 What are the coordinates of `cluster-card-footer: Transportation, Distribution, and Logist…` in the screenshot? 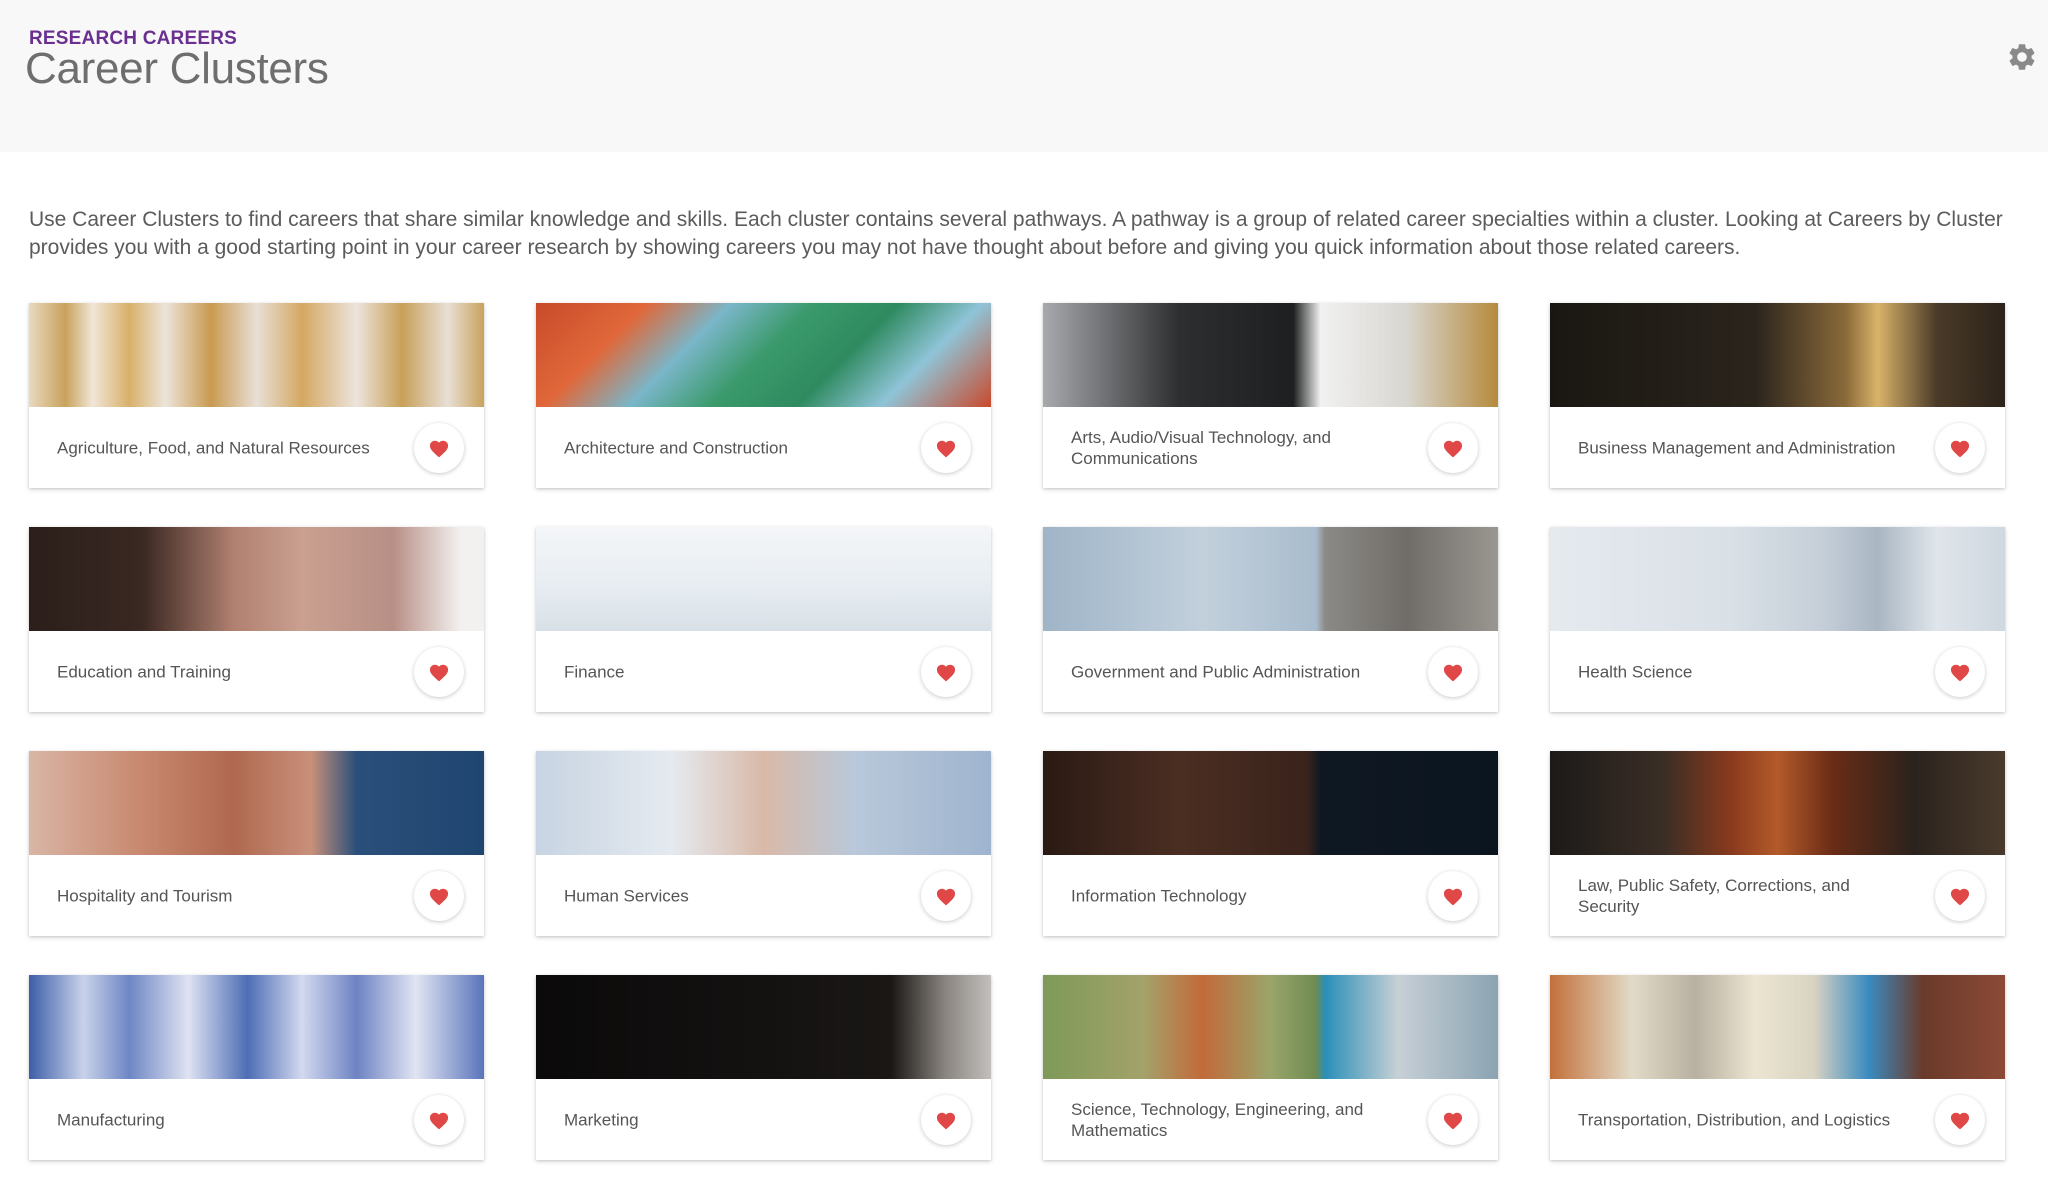 It's located at (1777, 1119).